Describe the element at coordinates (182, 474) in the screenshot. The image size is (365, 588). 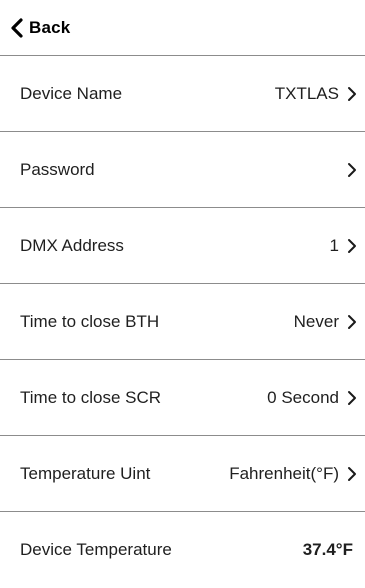
I see `temperature-unit-row: Temperature Uint Fahrenheit(°F)` at that location.